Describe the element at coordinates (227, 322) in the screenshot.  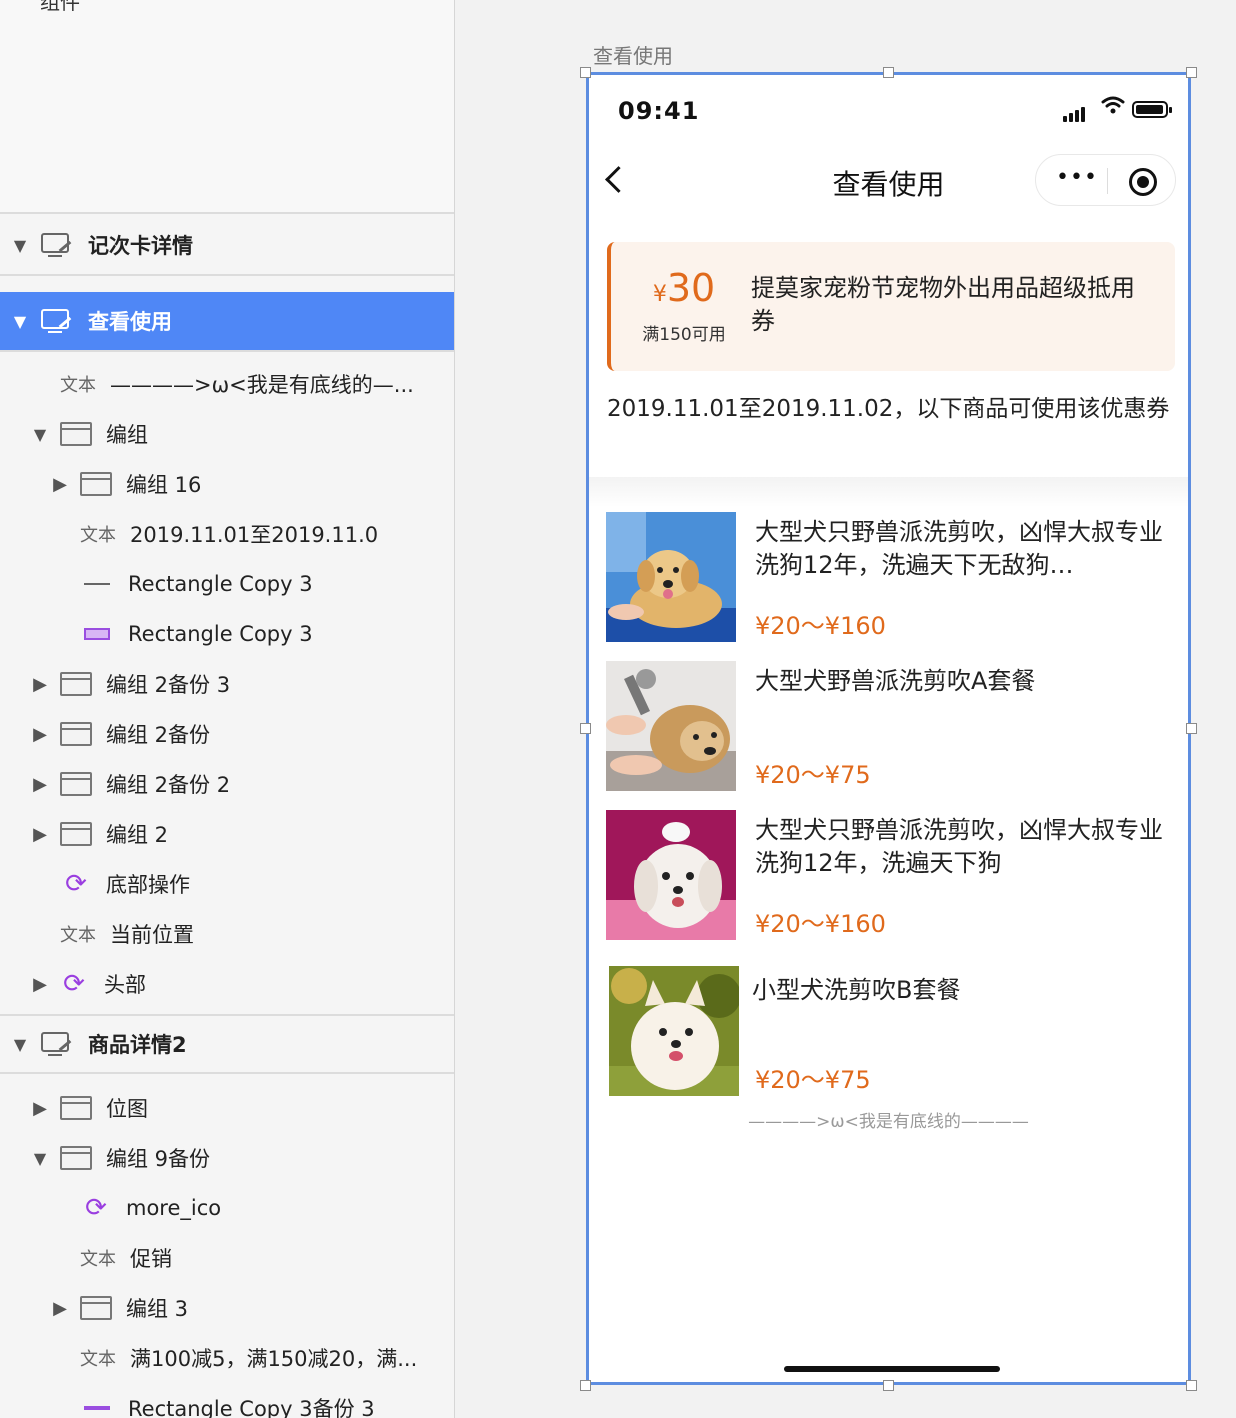
I see `layer-artboard-view-usage: ▼ 查看使用` at that location.